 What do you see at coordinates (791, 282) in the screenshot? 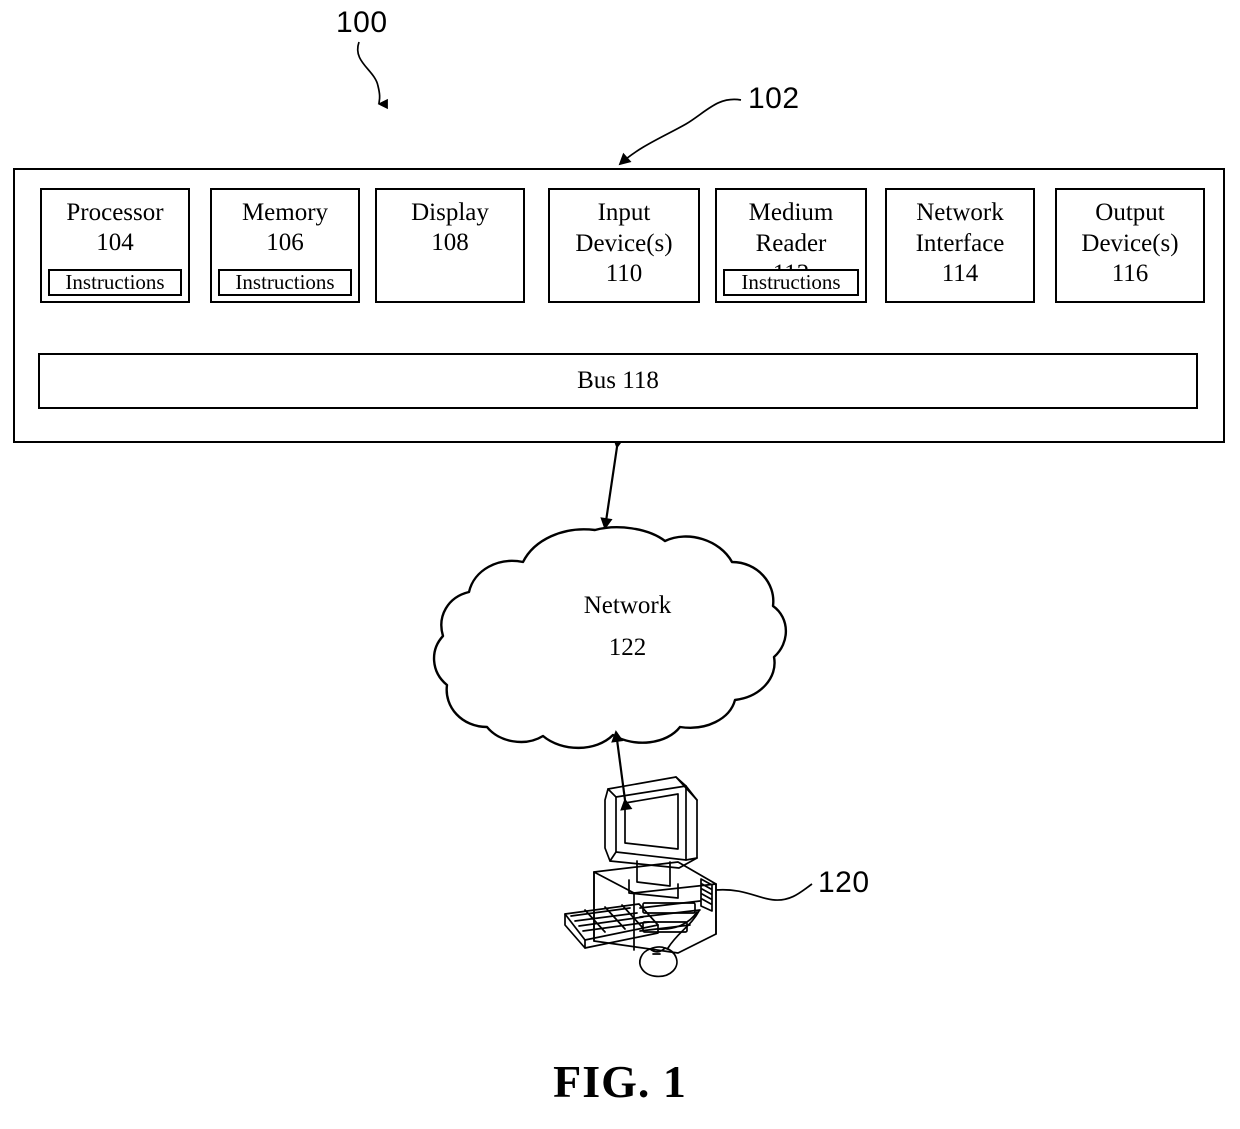
I see `instructions-box-medium-reader: Instructions` at bounding box center [791, 282].